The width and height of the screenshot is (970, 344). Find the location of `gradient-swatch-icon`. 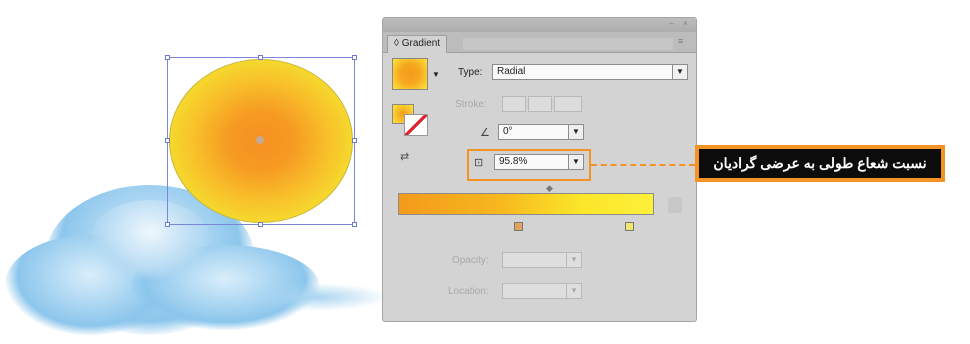

gradient-swatch-icon is located at coordinates (410, 74).